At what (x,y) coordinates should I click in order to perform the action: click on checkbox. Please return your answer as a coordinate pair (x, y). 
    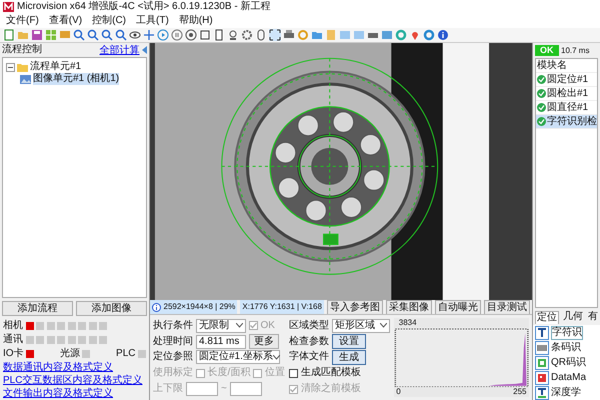
    Looking at the image, I should click on (293, 373).